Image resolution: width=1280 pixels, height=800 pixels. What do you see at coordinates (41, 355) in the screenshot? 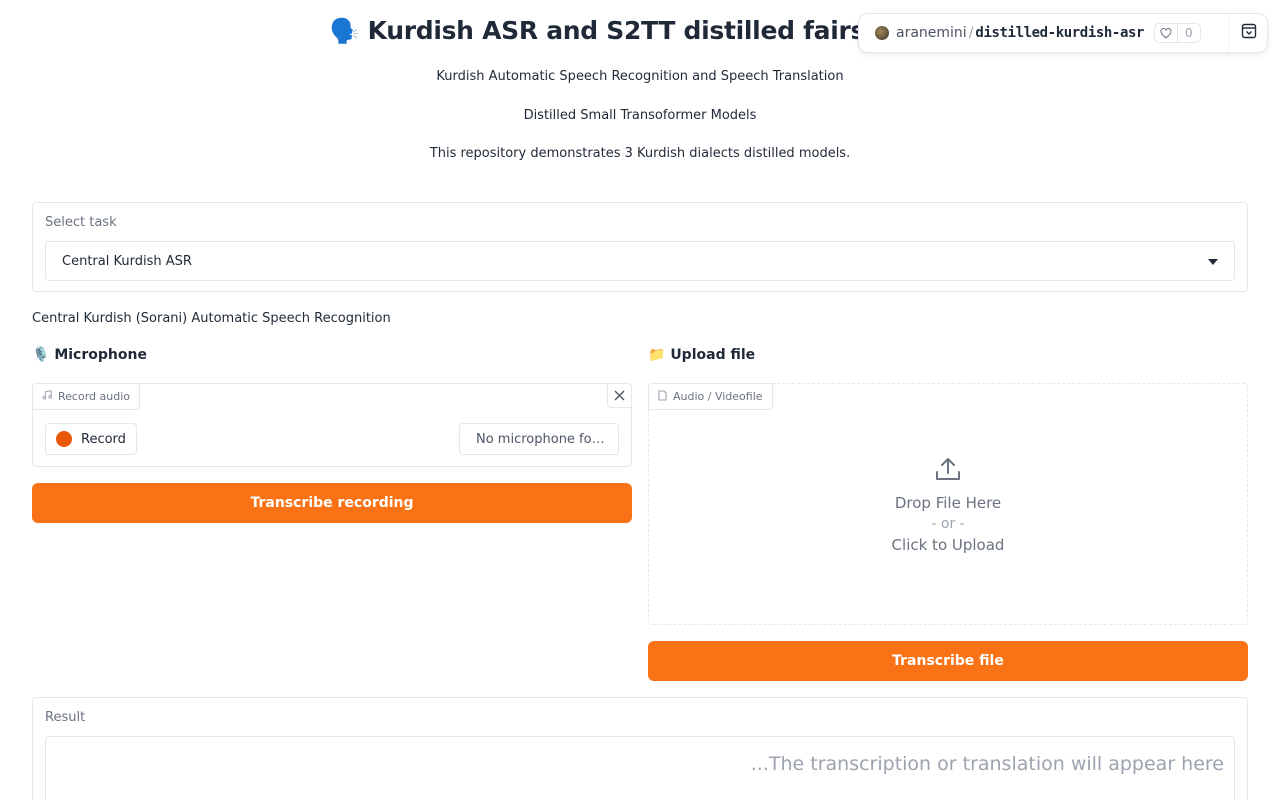
I see `microphone-icon: 🎙️` at bounding box center [41, 355].